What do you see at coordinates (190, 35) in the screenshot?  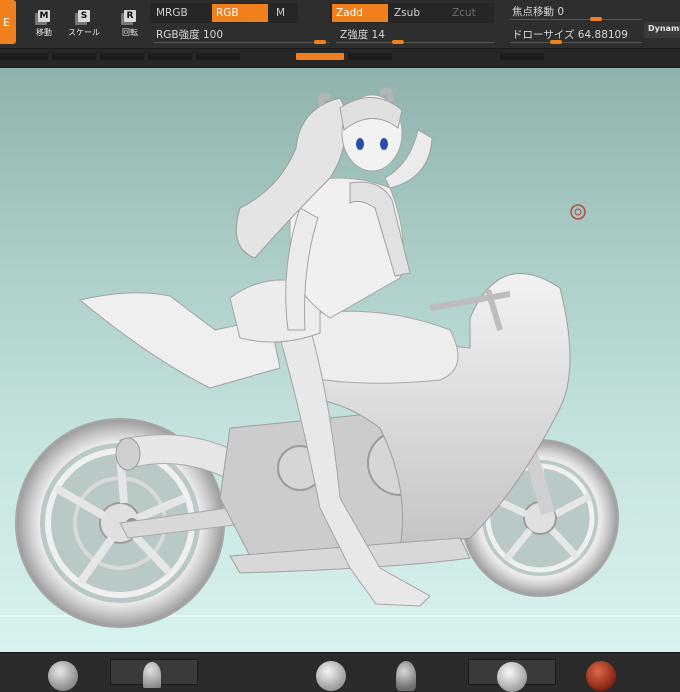 I see `rgb-intensity-label: RGB強度 100` at bounding box center [190, 35].